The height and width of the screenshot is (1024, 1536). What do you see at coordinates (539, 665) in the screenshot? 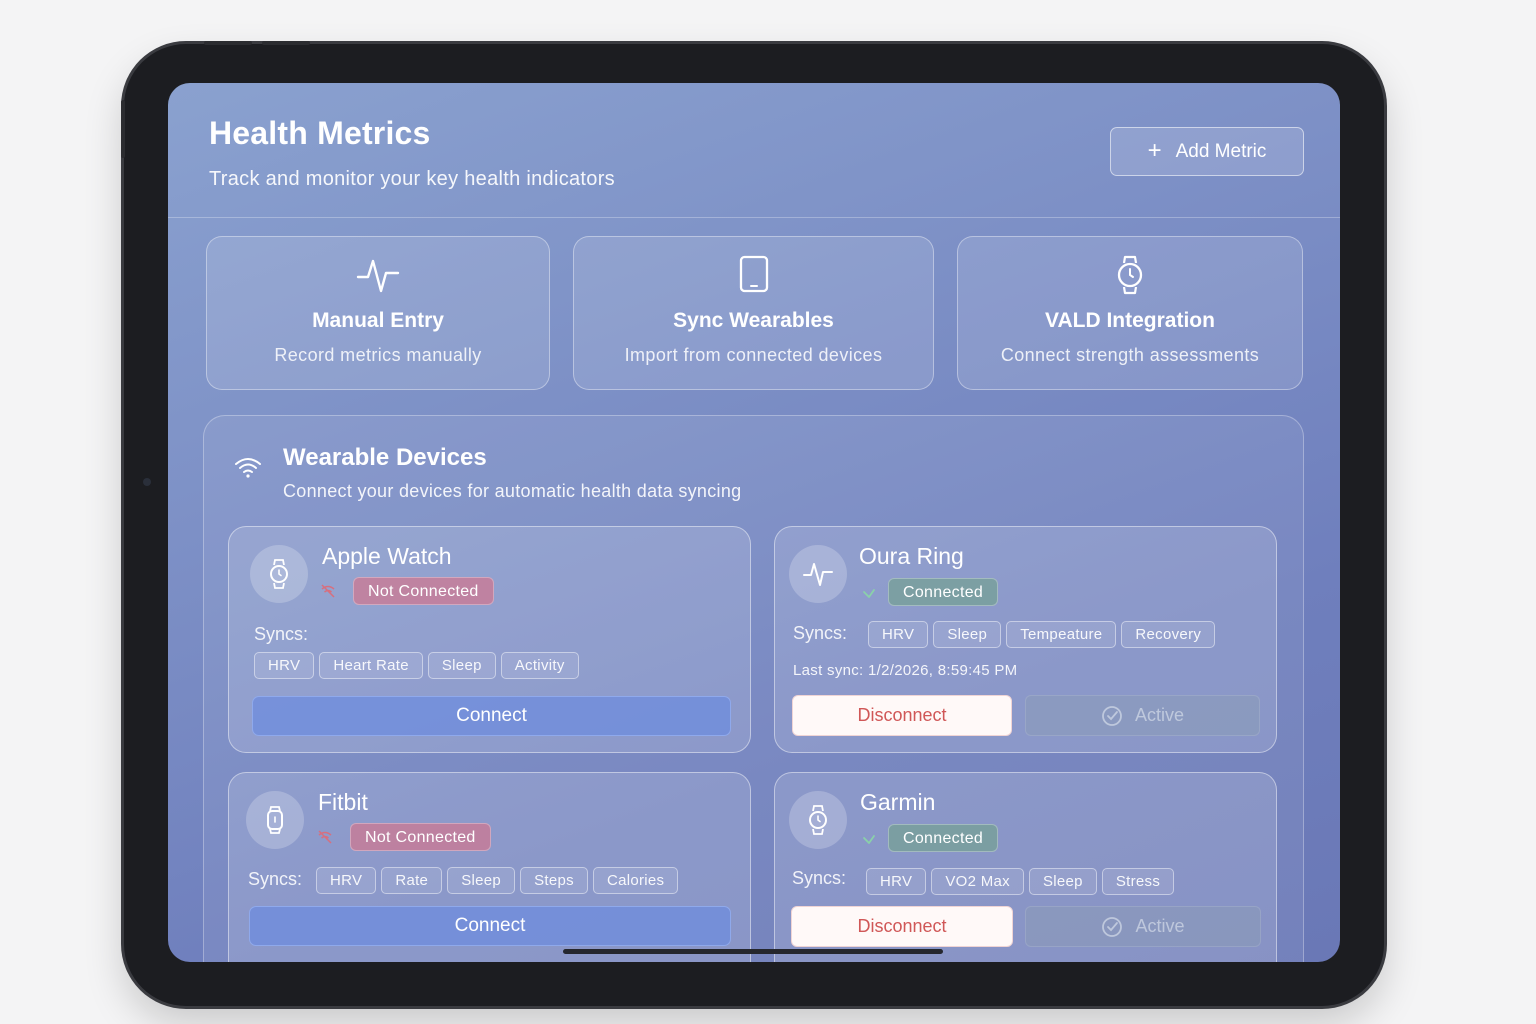
I see `sync-tag: Activity` at bounding box center [539, 665].